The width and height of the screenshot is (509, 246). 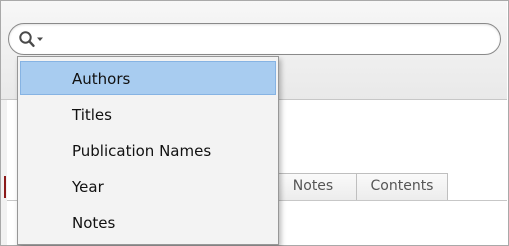 I want to click on search-scope-button, so click(x=35, y=40).